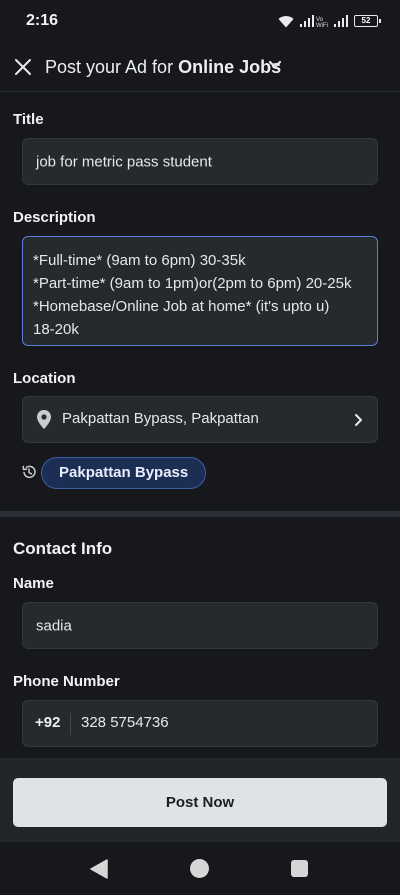 This screenshot has height=895, width=400. I want to click on phone-input-value: 328 5754736, so click(125, 722).